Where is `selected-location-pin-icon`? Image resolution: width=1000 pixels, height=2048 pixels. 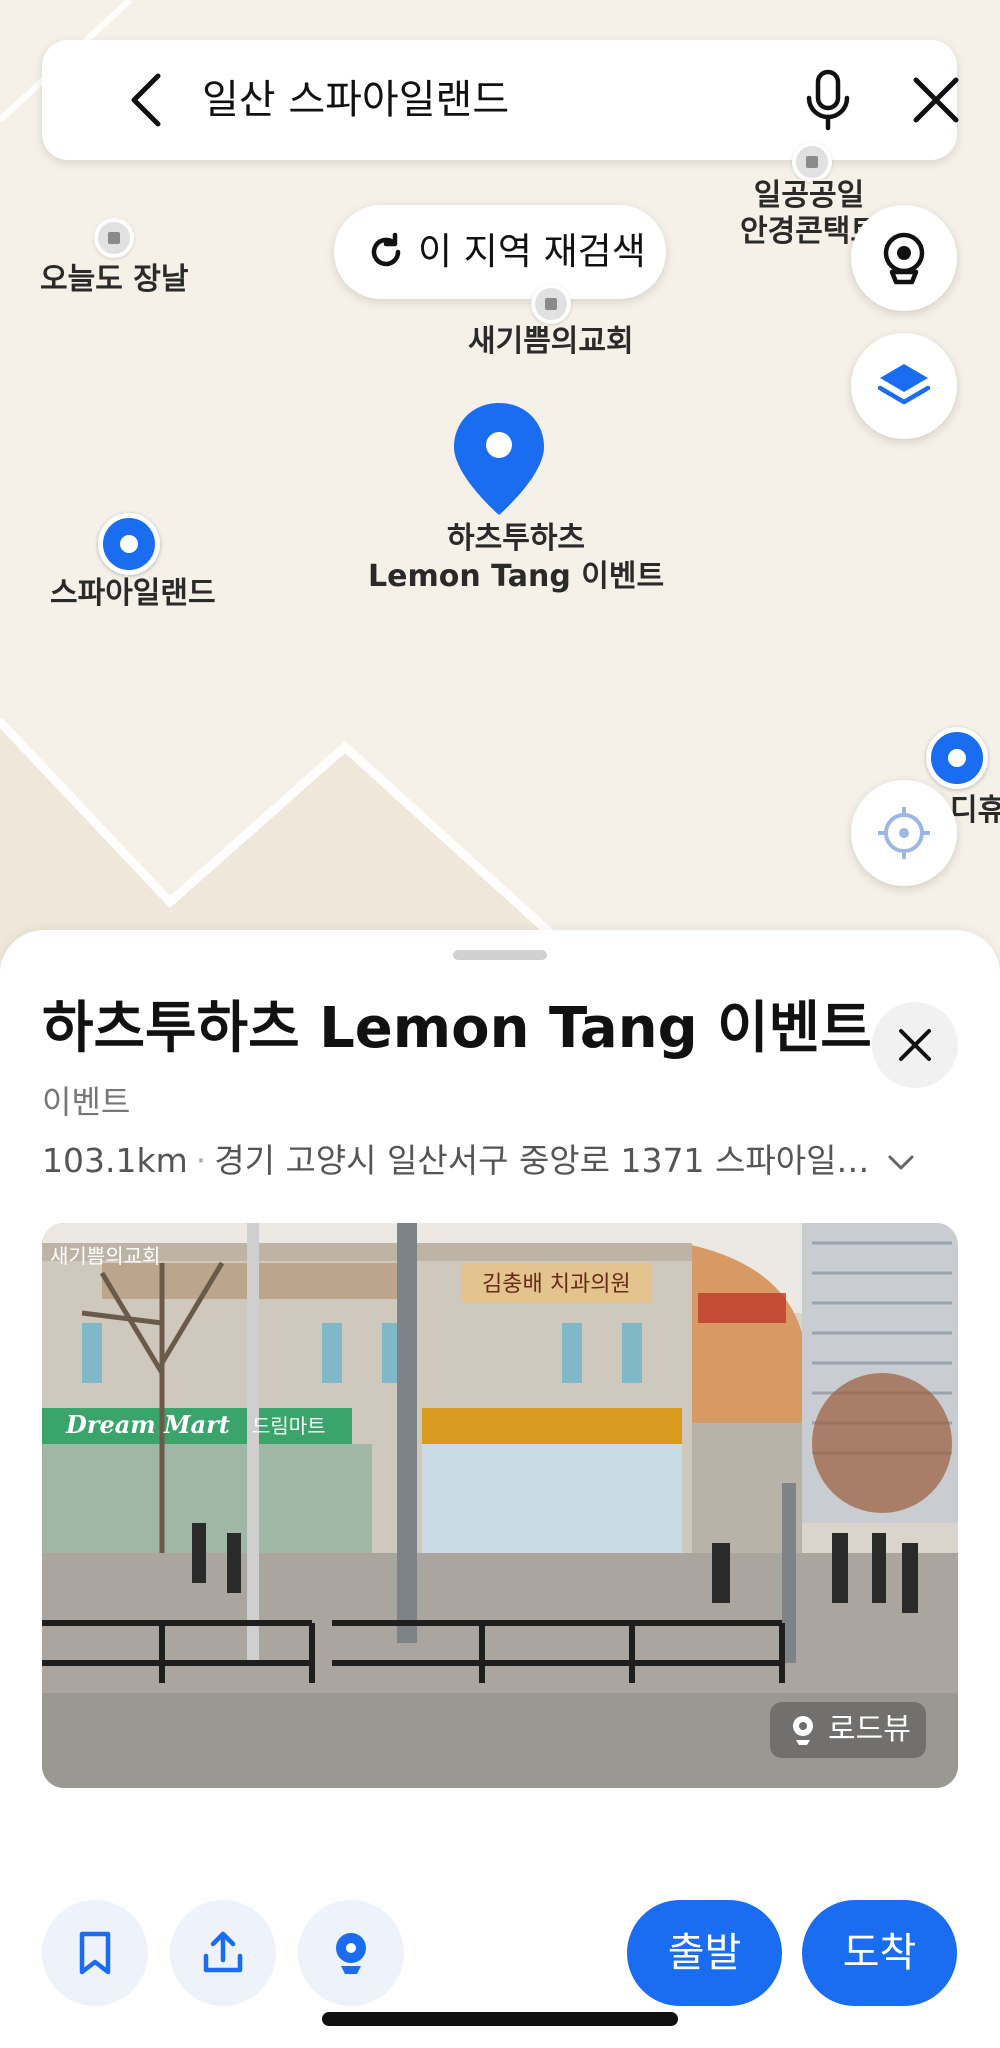
selected-location-pin-icon is located at coordinates (499, 459).